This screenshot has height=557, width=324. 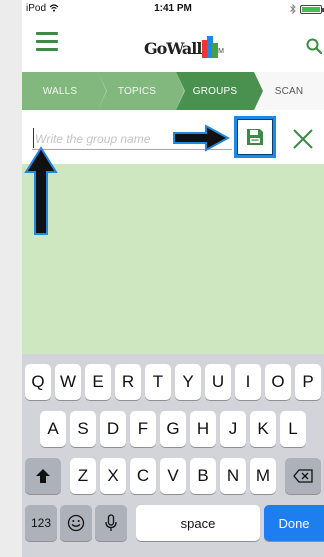 I want to click on hamburger-icon, so click(x=47, y=41).